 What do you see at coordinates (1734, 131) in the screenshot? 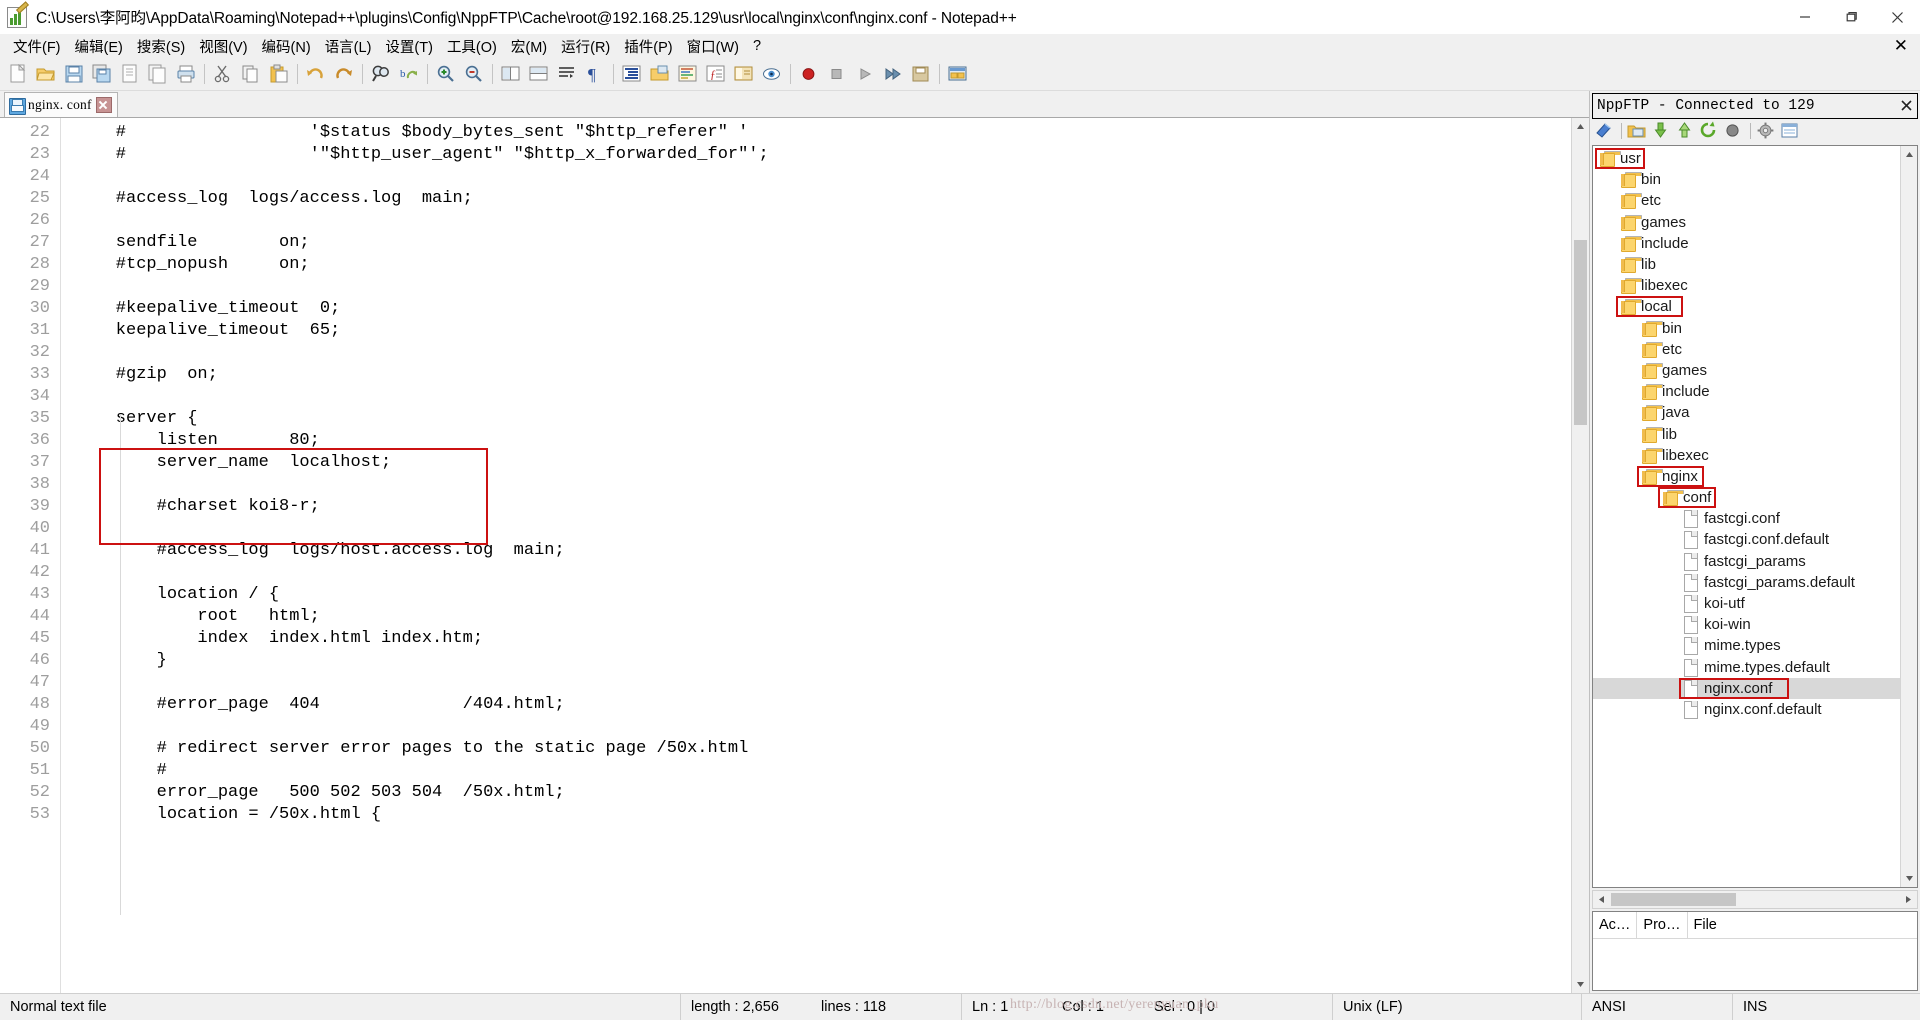
I see `abort-icon` at bounding box center [1734, 131].